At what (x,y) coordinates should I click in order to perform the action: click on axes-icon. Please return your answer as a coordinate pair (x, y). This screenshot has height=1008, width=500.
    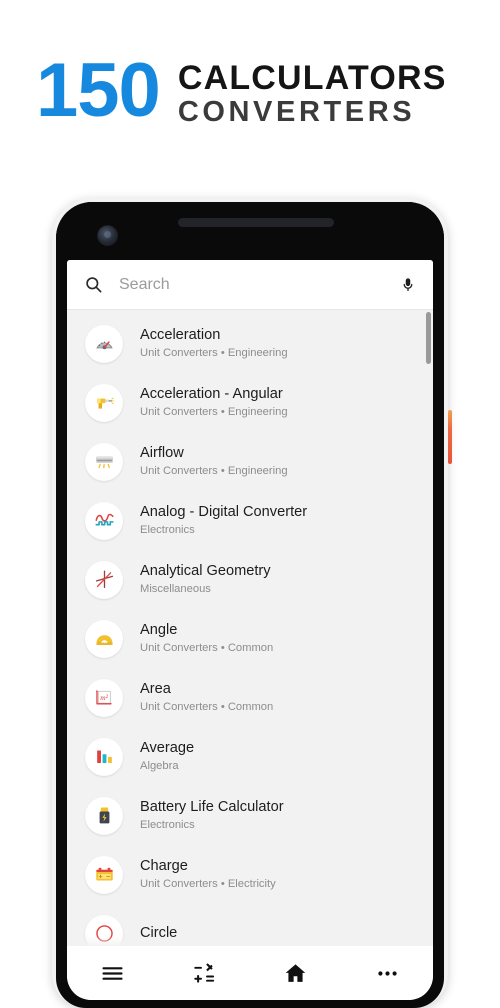
    Looking at the image, I should click on (104, 579).